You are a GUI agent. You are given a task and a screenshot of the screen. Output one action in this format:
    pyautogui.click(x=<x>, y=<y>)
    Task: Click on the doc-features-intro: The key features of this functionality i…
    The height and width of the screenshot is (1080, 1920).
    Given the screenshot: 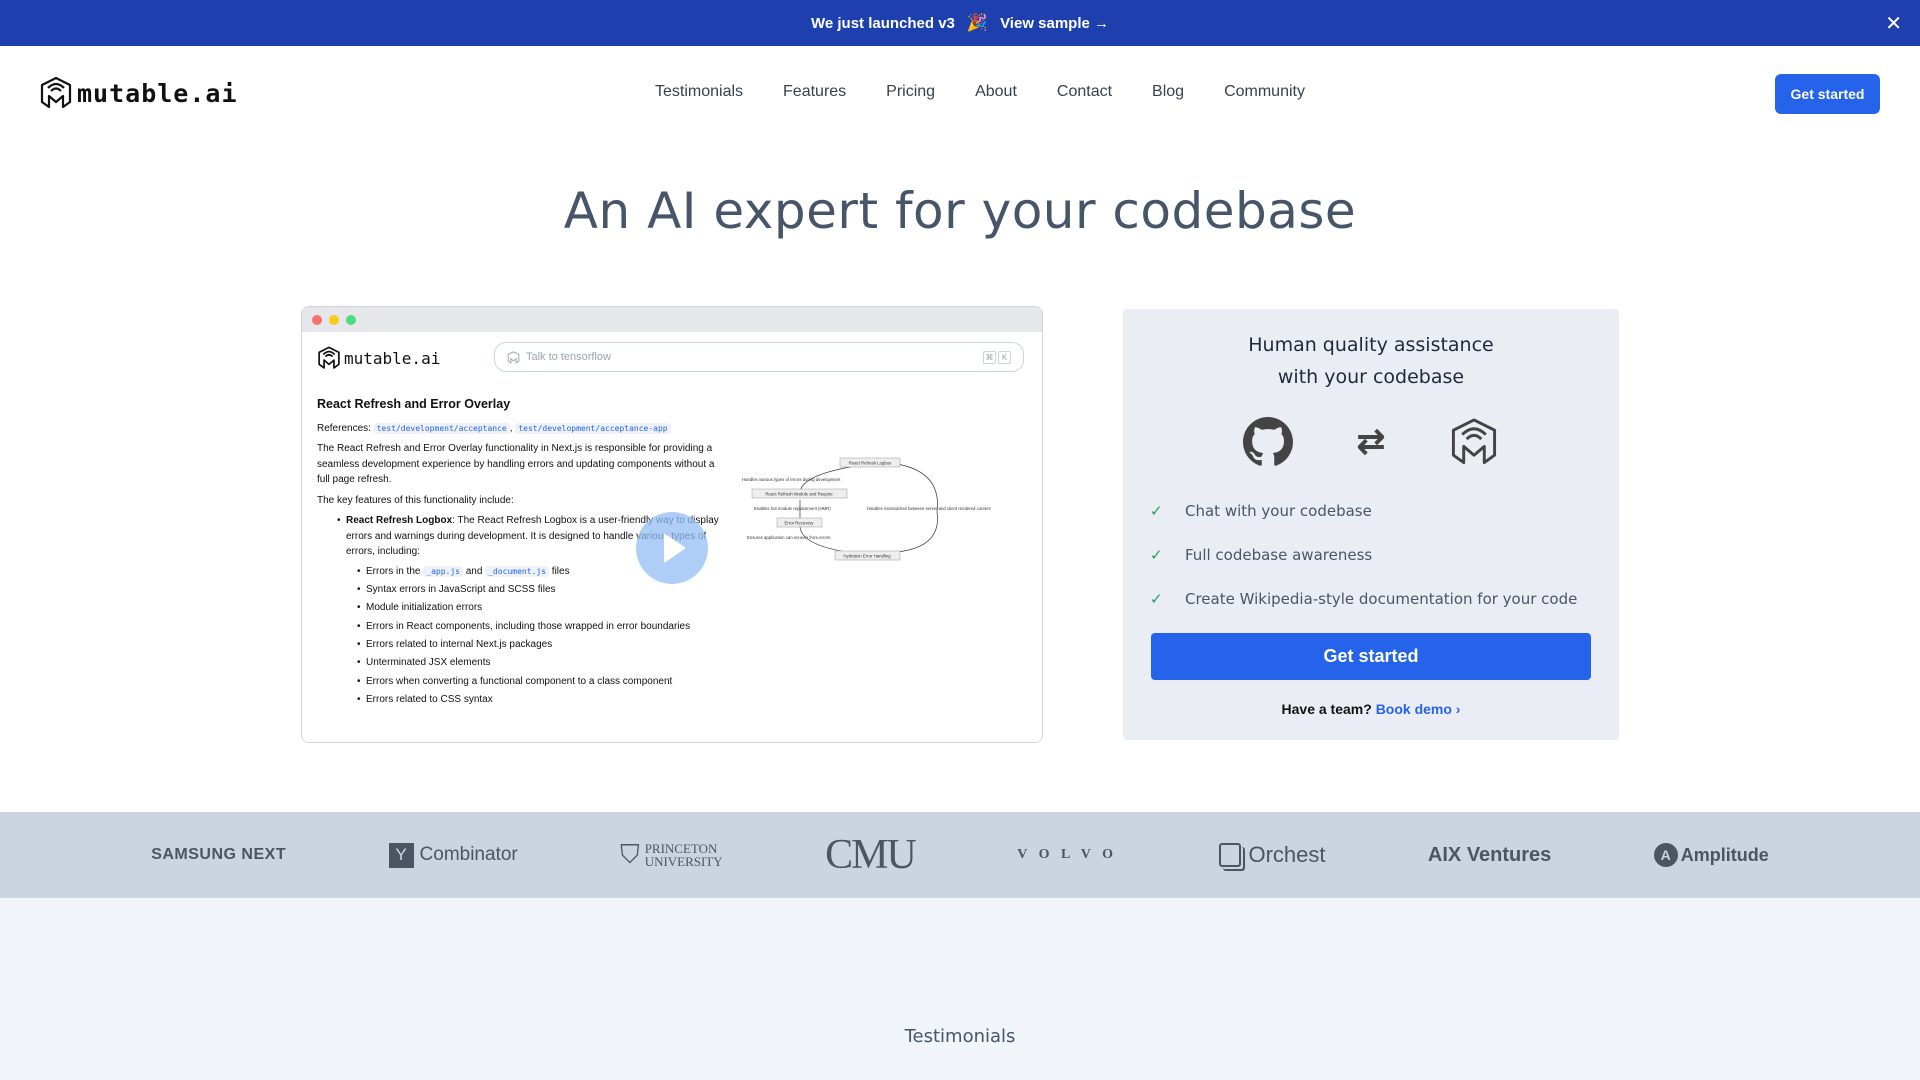 What is the action you would take?
    pyautogui.click(x=415, y=500)
    